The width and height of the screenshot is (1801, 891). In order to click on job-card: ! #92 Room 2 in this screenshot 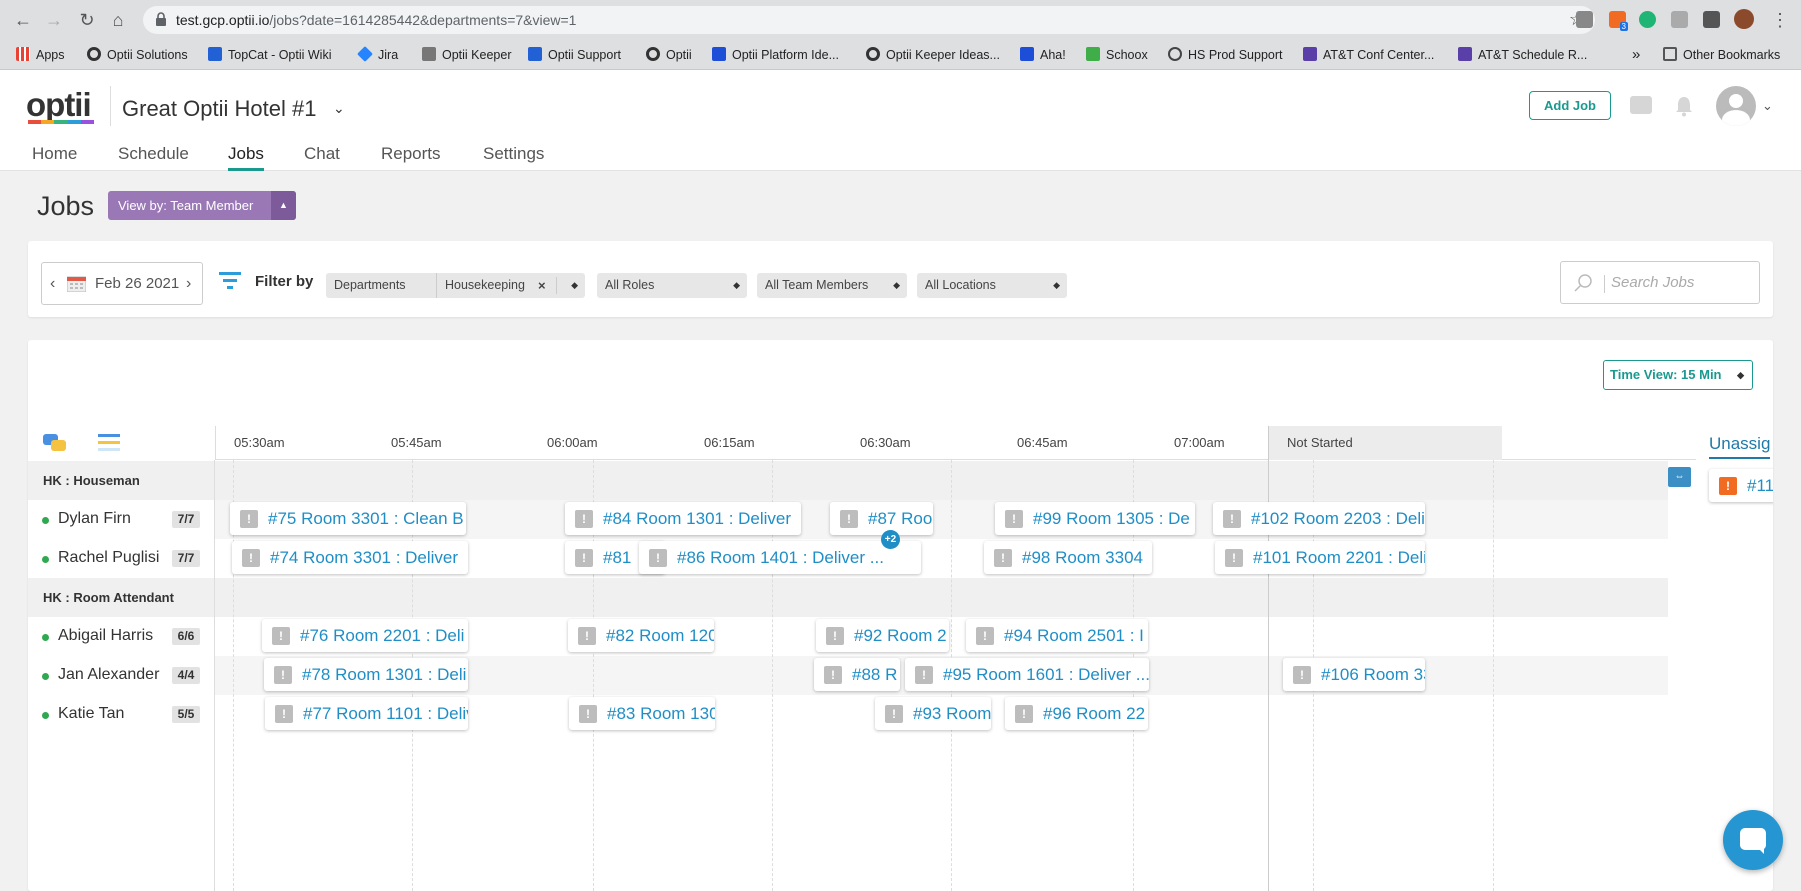, I will do `click(882, 635)`.